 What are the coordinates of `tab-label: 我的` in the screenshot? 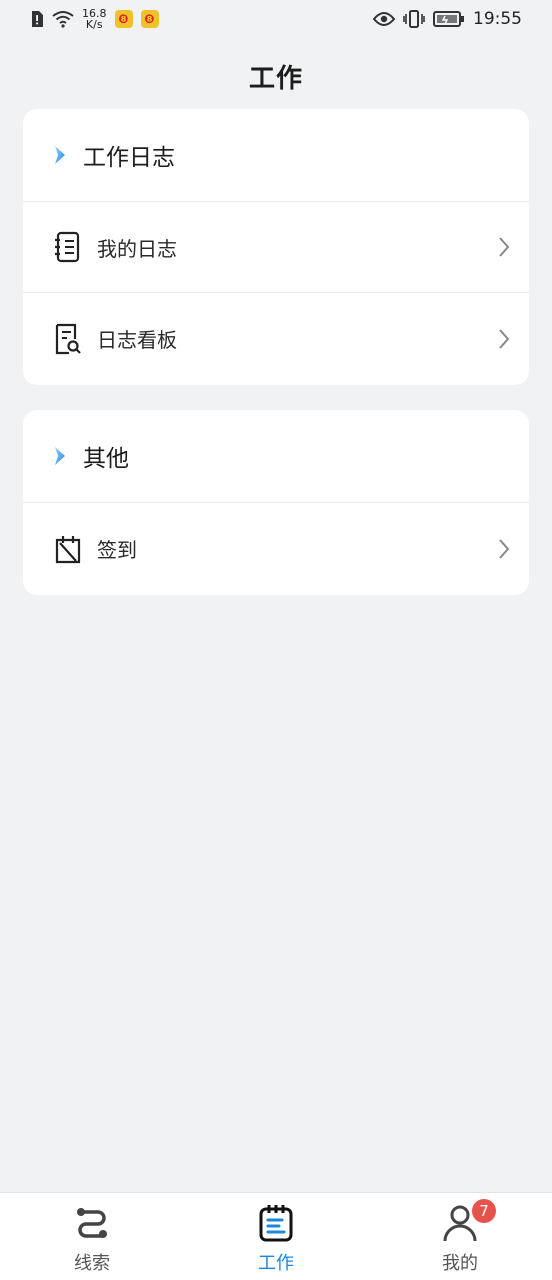 It's located at (460, 1263).